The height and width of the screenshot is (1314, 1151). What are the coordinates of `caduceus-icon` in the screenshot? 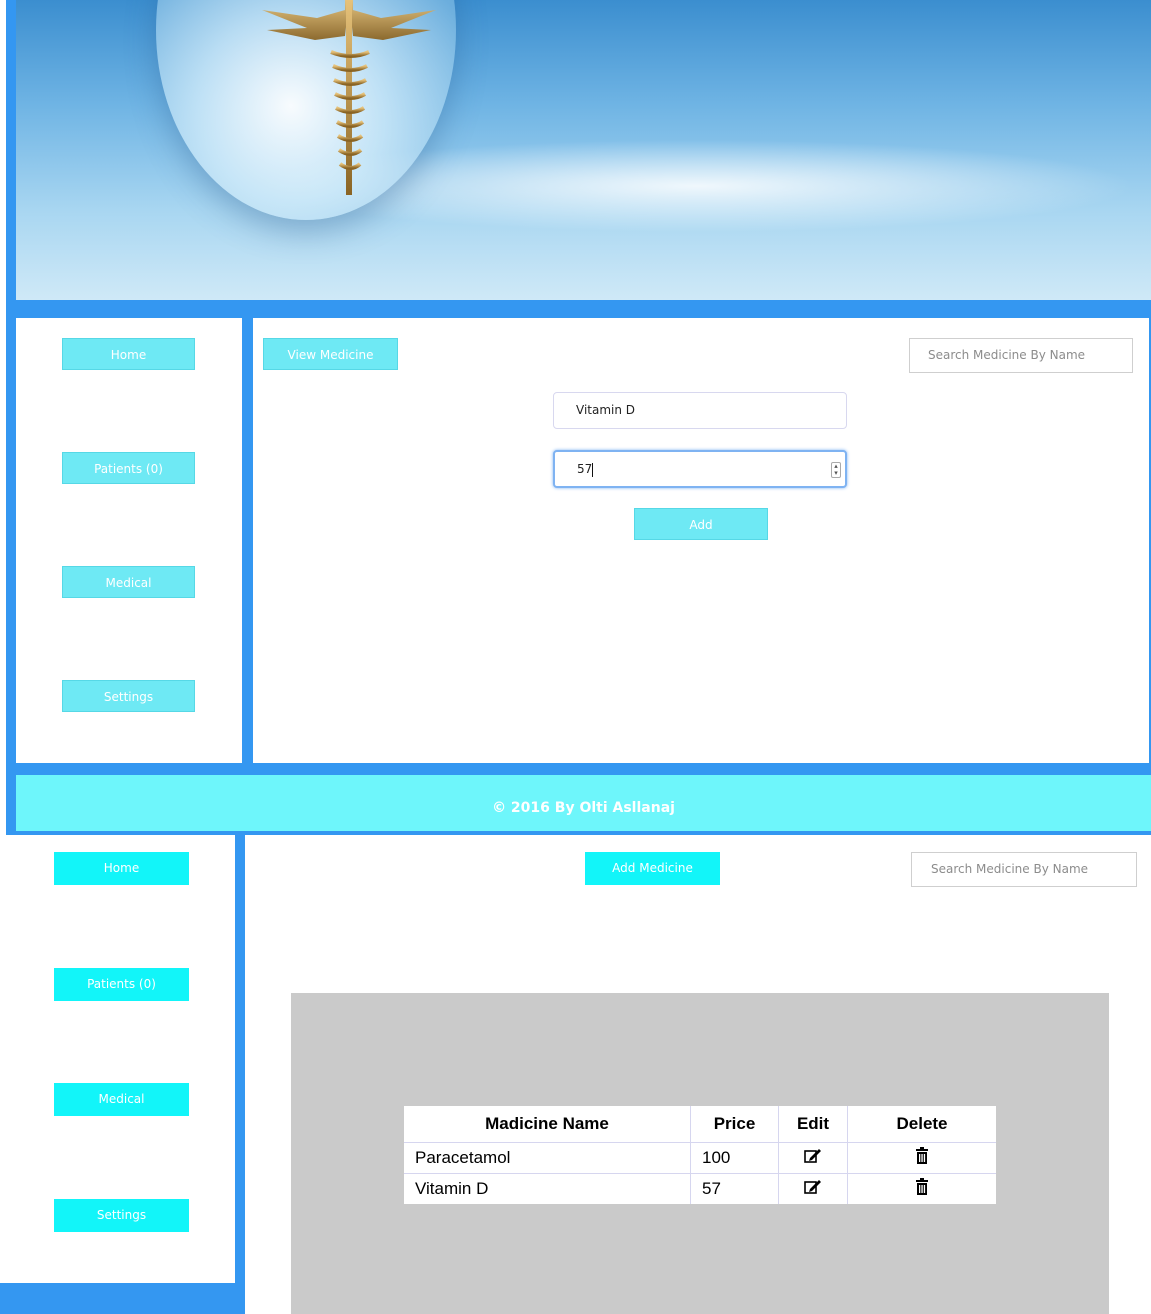 It's located at (349, 97).